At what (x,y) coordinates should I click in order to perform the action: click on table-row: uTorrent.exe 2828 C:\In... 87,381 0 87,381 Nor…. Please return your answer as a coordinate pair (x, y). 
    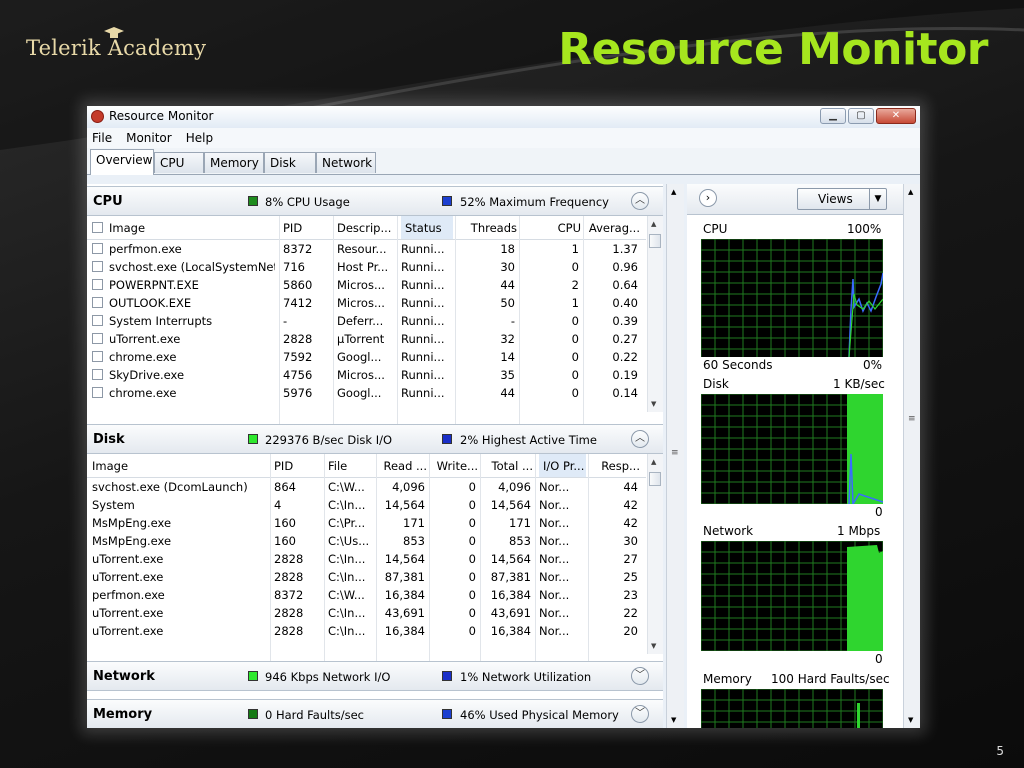
    Looking at the image, I should click on (366, 577).